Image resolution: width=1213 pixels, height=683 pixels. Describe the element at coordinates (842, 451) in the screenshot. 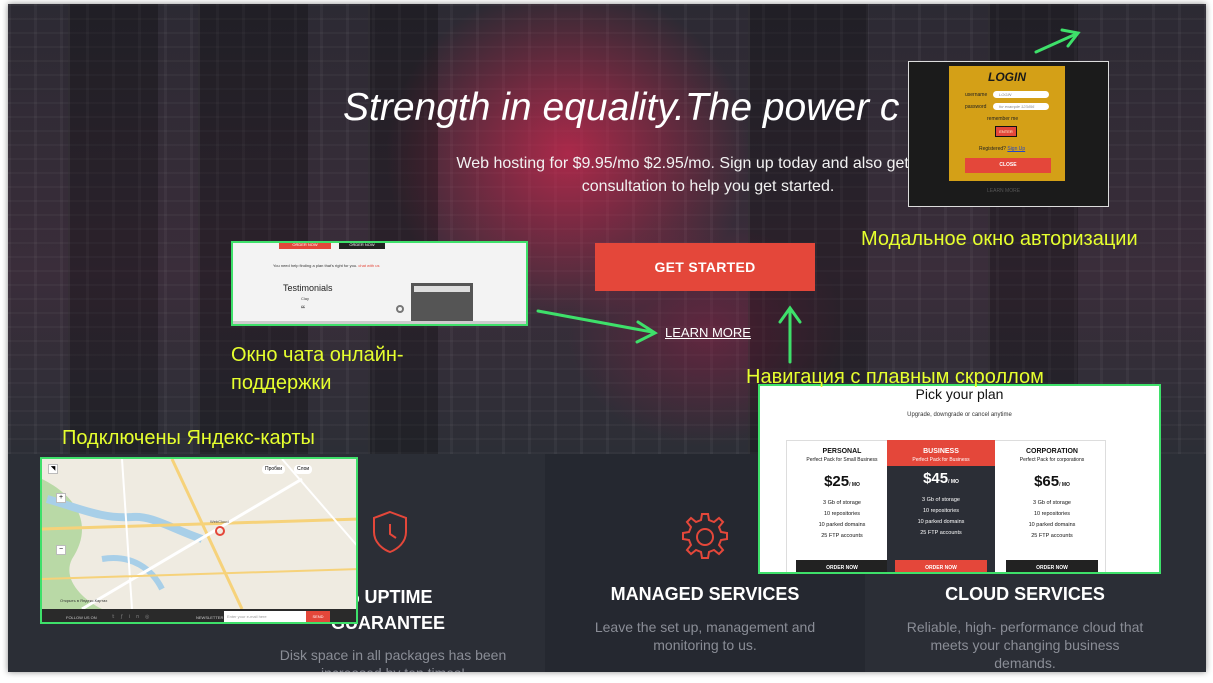

I see `plan-name: PERSONAL` at that location.